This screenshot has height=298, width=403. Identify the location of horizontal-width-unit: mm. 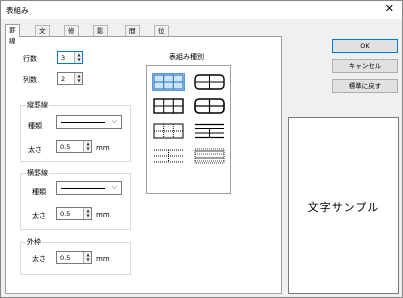
(103, 215).